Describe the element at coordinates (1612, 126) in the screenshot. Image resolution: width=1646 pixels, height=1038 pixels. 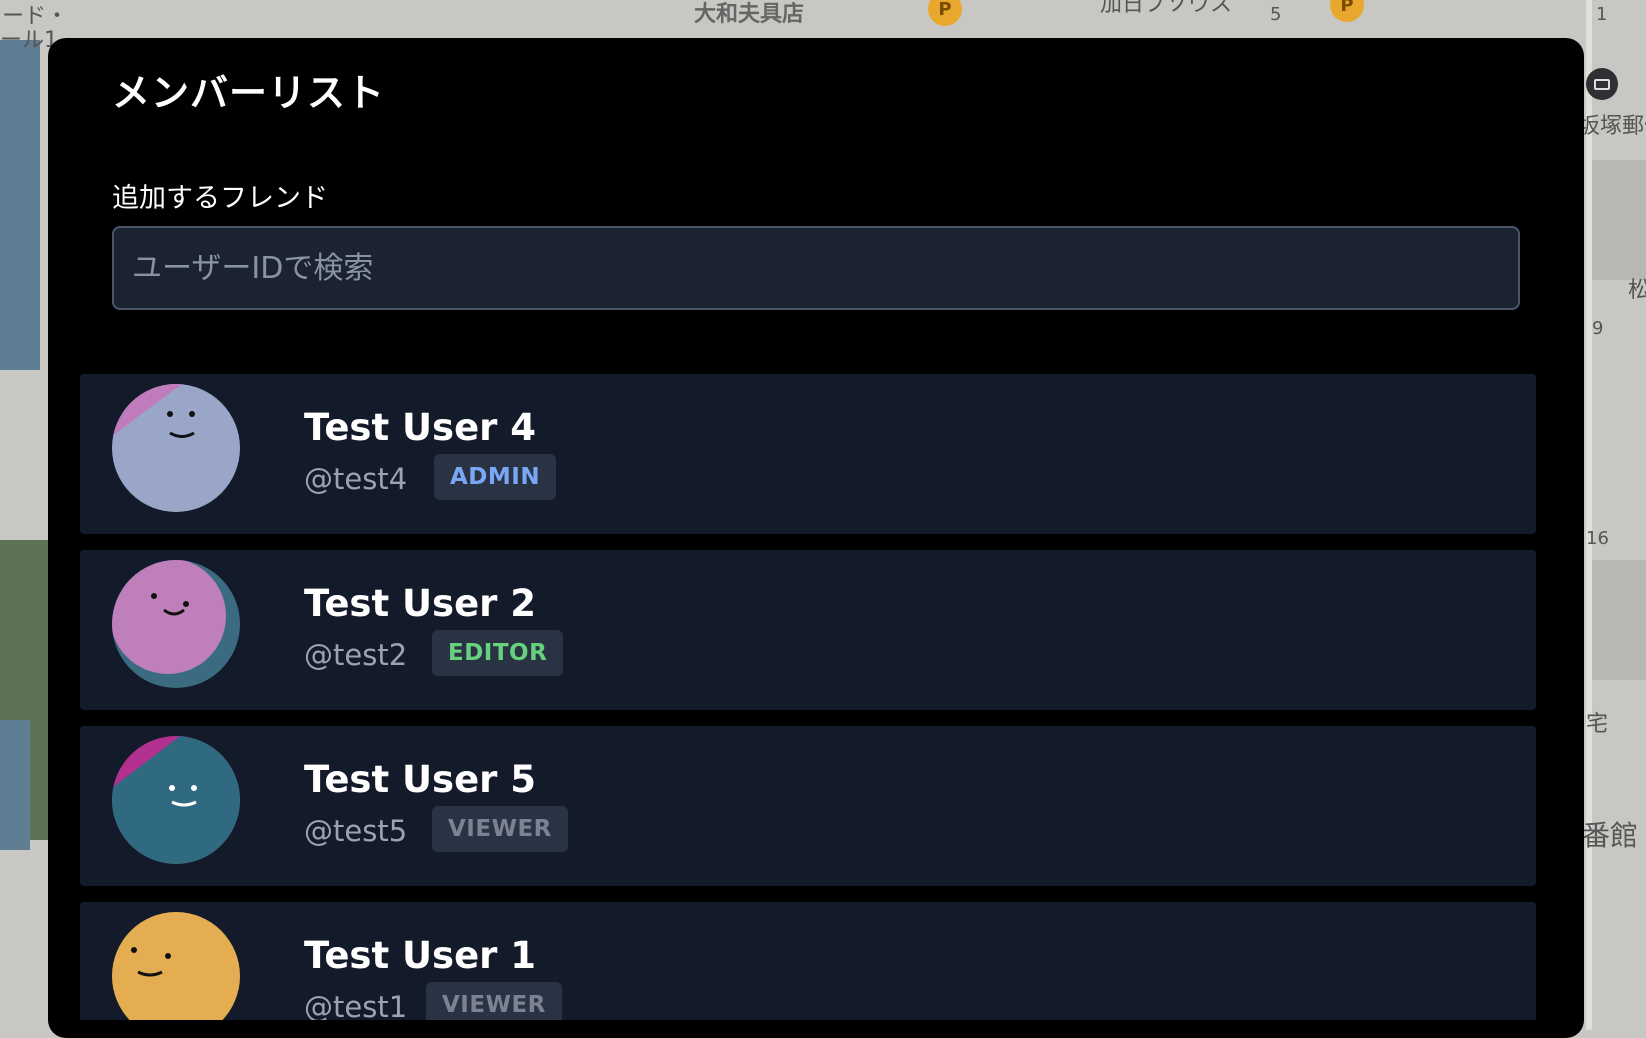
I see `map-label: 坂塚郵便` at that location.